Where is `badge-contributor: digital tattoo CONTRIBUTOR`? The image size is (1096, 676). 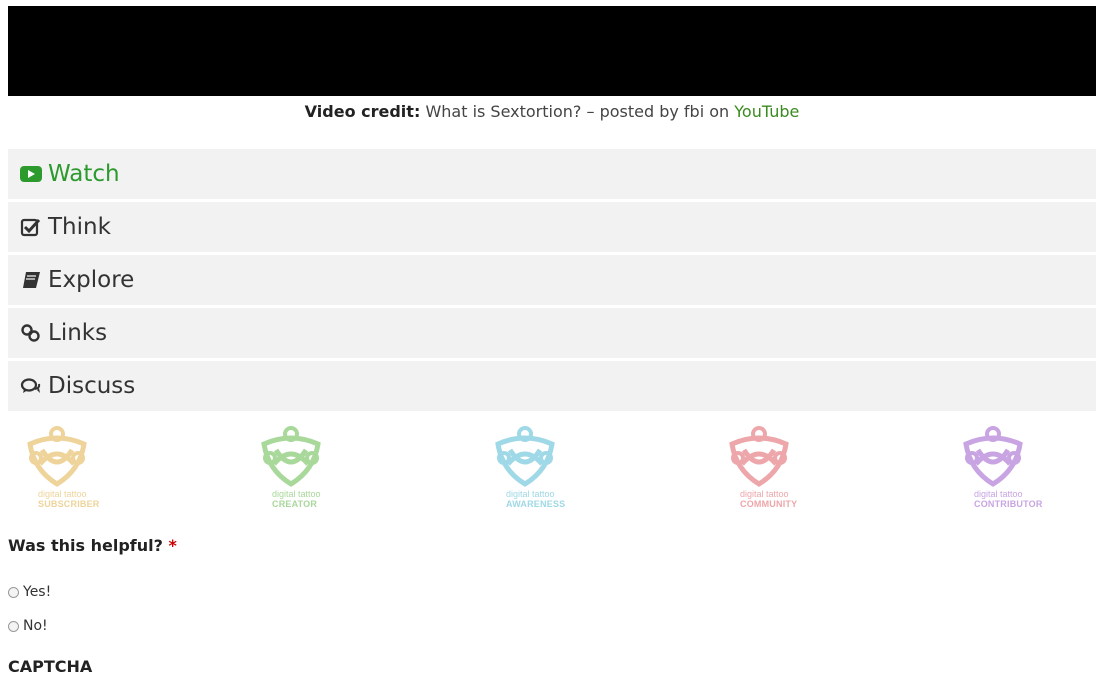 badge-contributor: digital tattoo CONTRIBUTOR is located at coordinates (1003, 469).